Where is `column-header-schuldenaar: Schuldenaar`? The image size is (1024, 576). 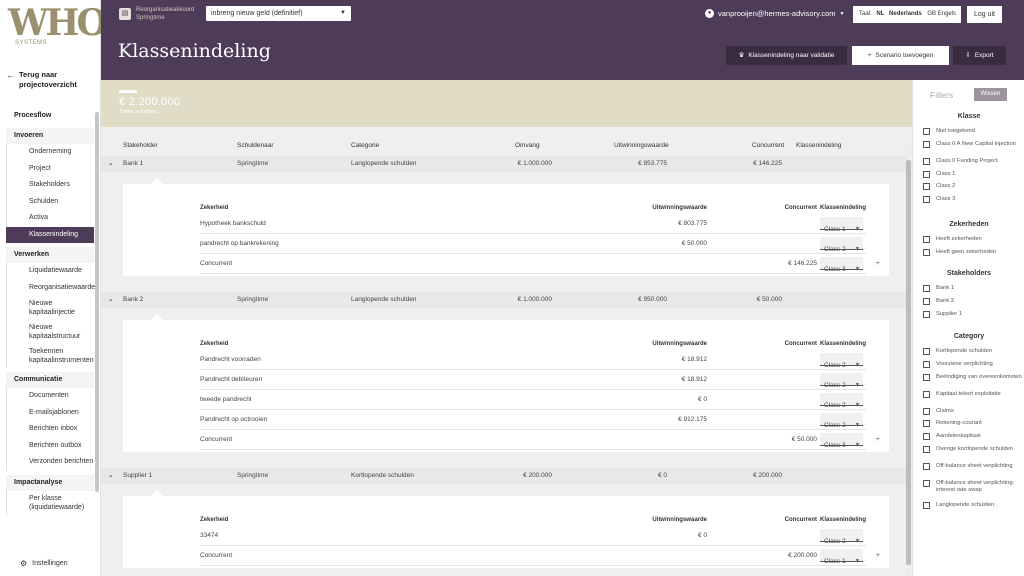 column-header-schuldenaar: Schuldenaar is located at coordinates (255, 145).